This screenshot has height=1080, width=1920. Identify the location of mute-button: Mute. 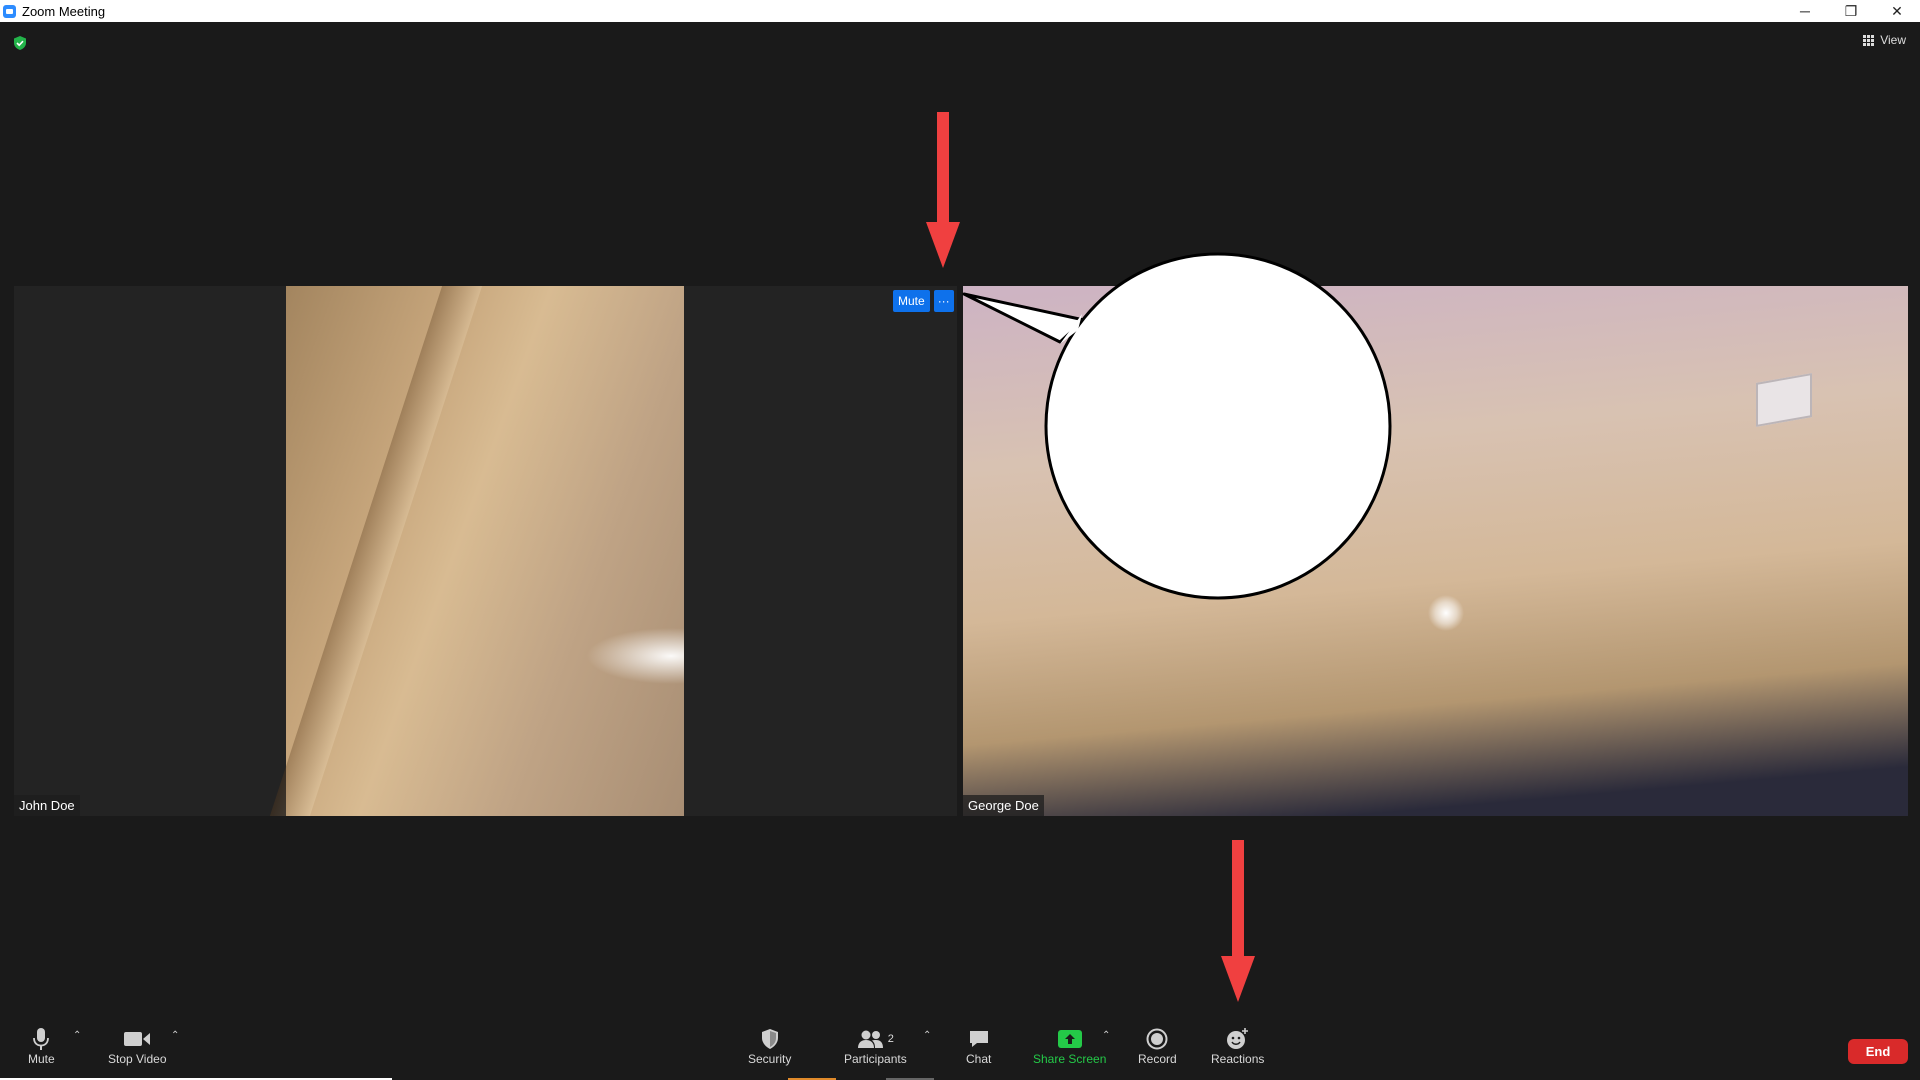
(41, 1046).